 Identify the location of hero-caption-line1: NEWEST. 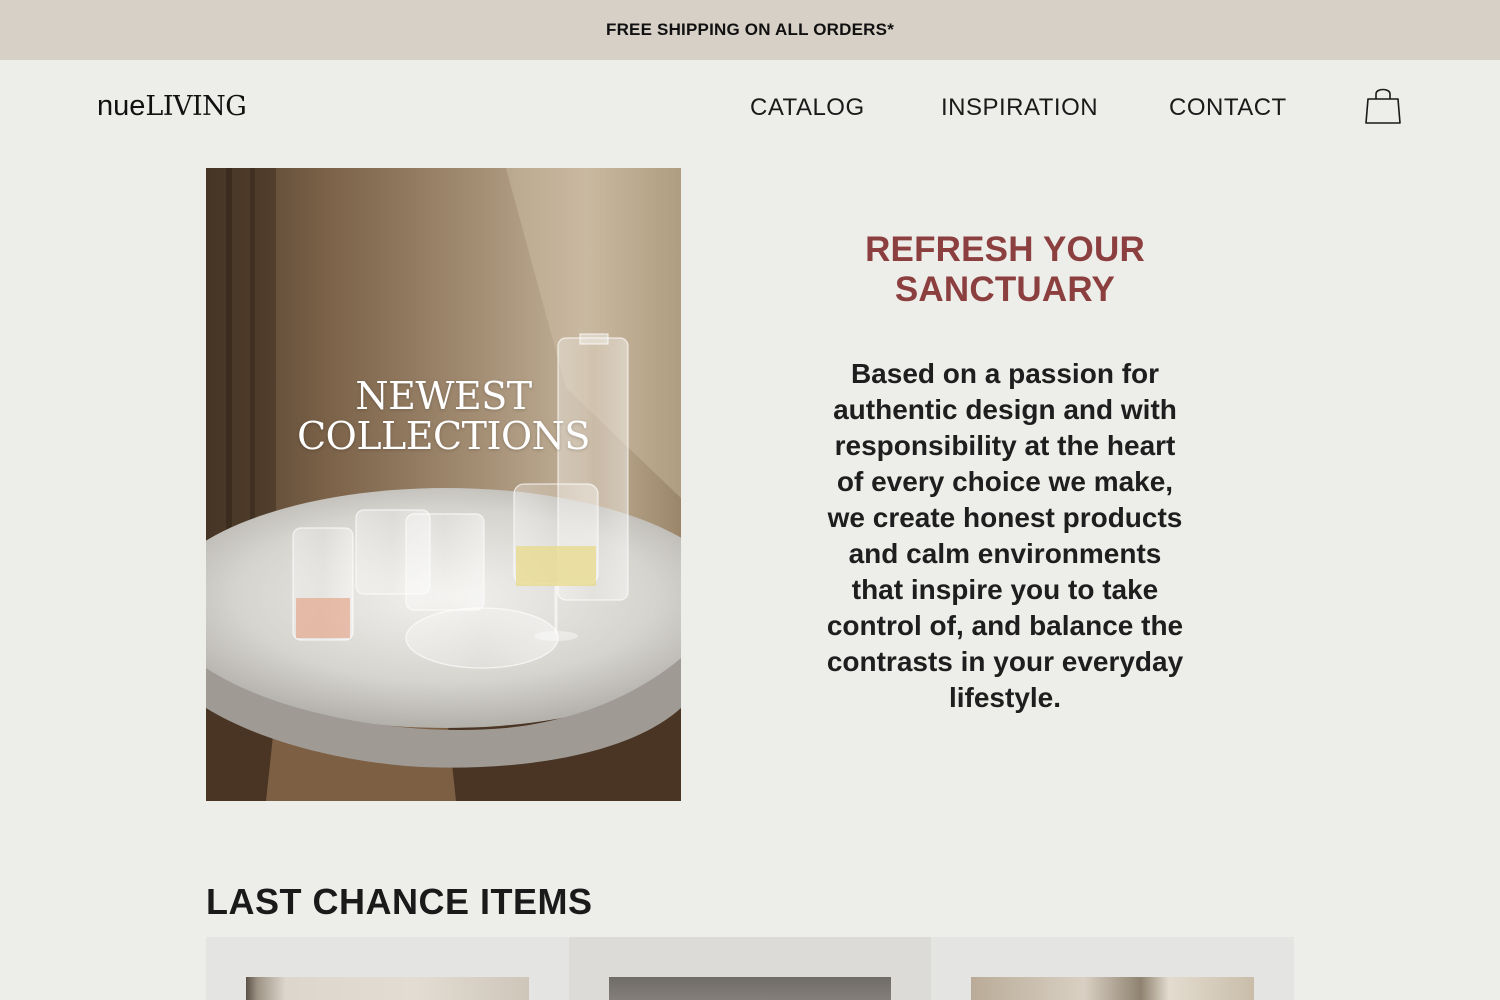
(443, 396).